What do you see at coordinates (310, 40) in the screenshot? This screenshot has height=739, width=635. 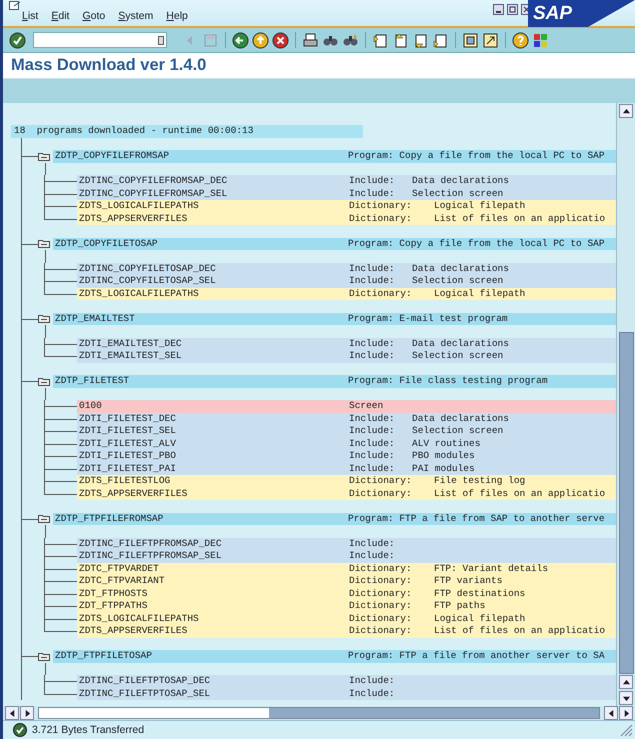 I see `print-icon` at bounding box center [310, 40].